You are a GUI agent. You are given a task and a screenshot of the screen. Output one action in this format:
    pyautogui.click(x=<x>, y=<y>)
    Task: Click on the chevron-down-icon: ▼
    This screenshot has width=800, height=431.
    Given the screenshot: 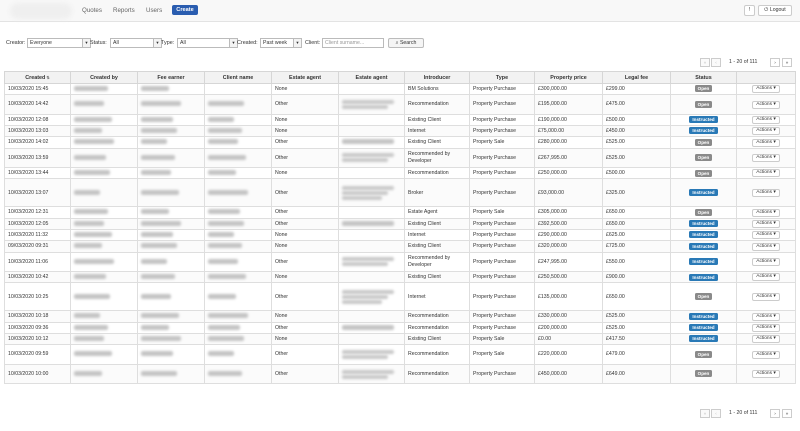 What is the action you would take?
    pyautogui.click(x=86, y=43)
    